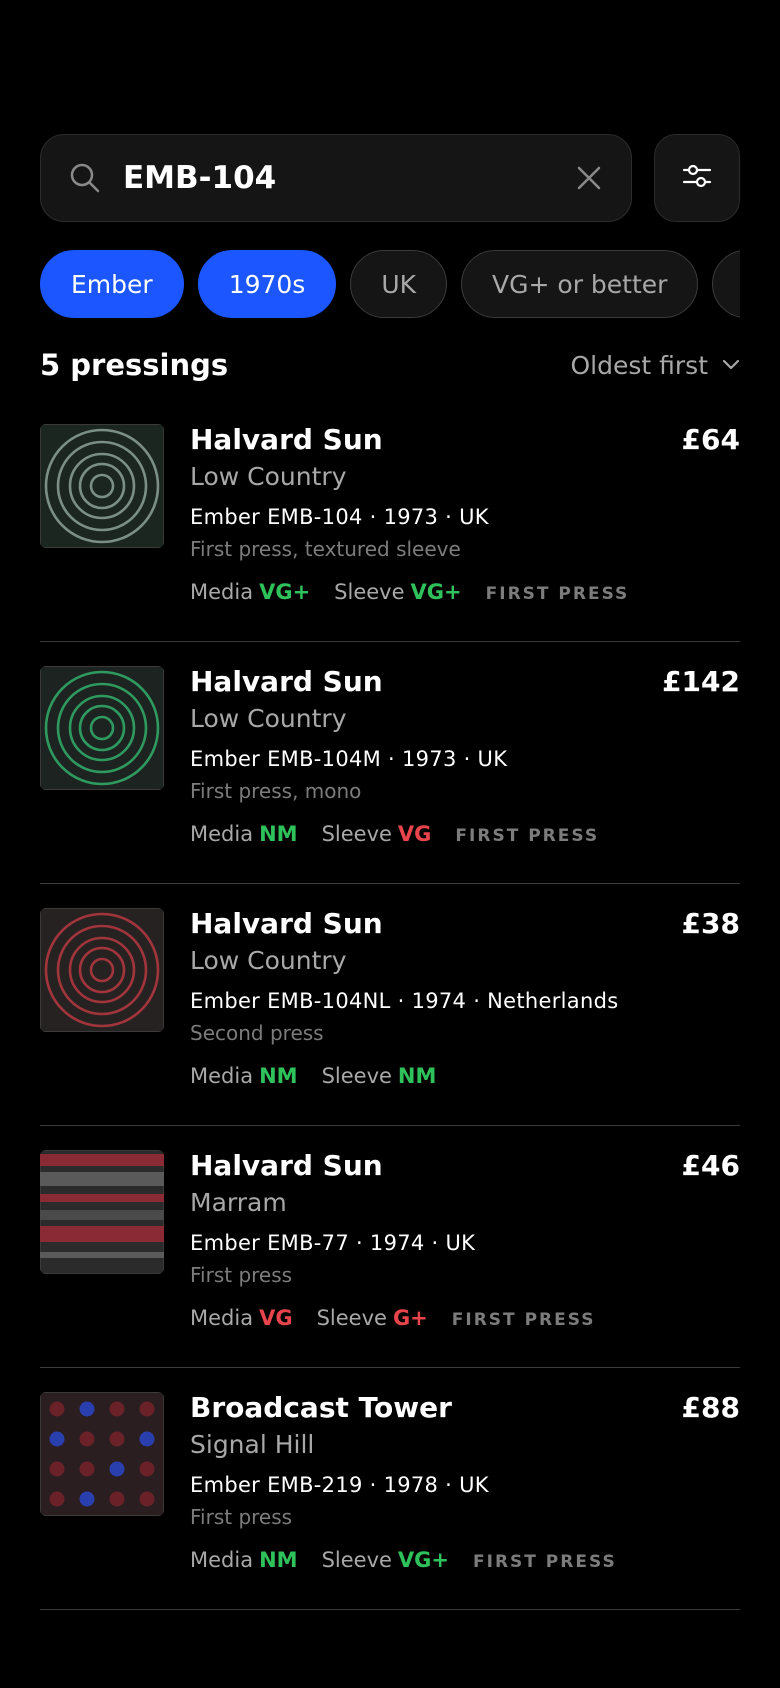 The width and height of the screenshot is (780, 1688). Describe the element at coordinates (112, 284) in the screenshot. I see `filter-chip: Ember` at that location.